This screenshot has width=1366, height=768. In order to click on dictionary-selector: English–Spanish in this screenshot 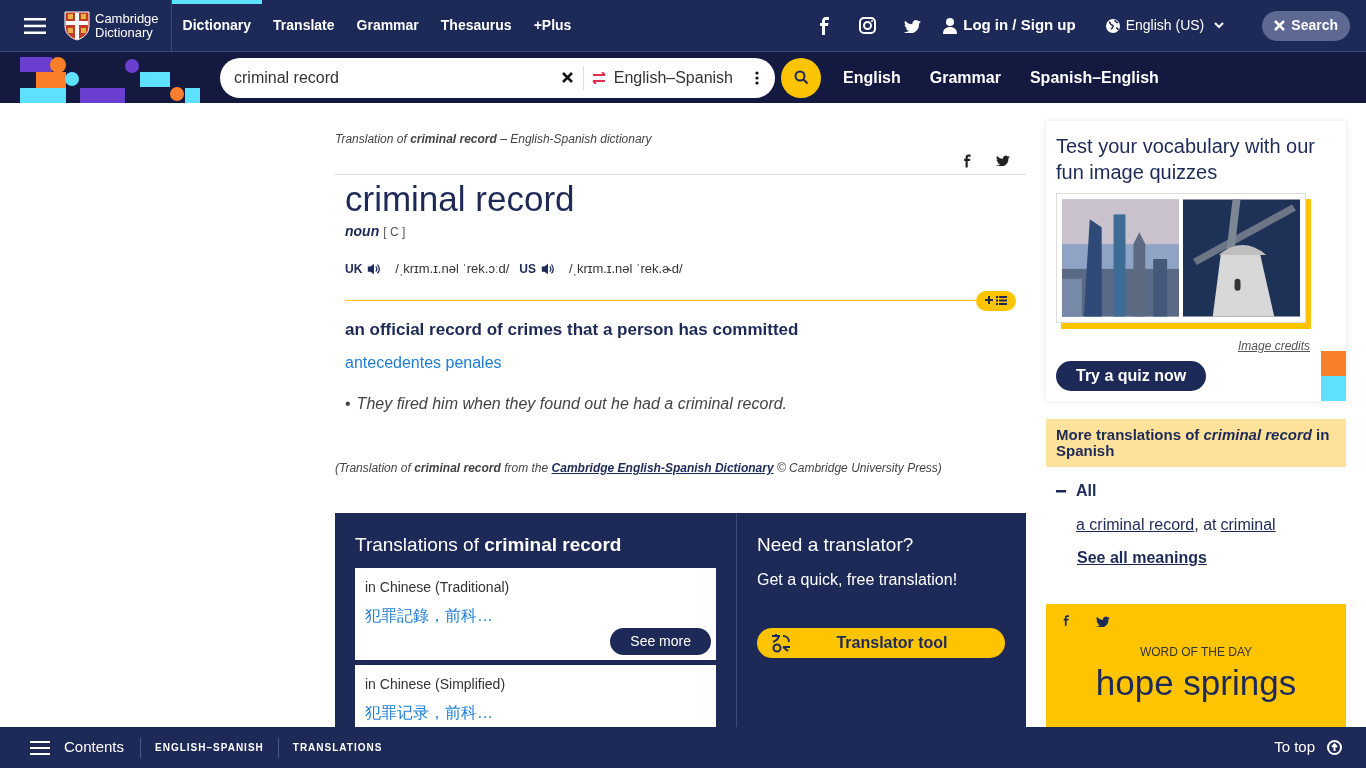, I will do `click(657, 77)`.